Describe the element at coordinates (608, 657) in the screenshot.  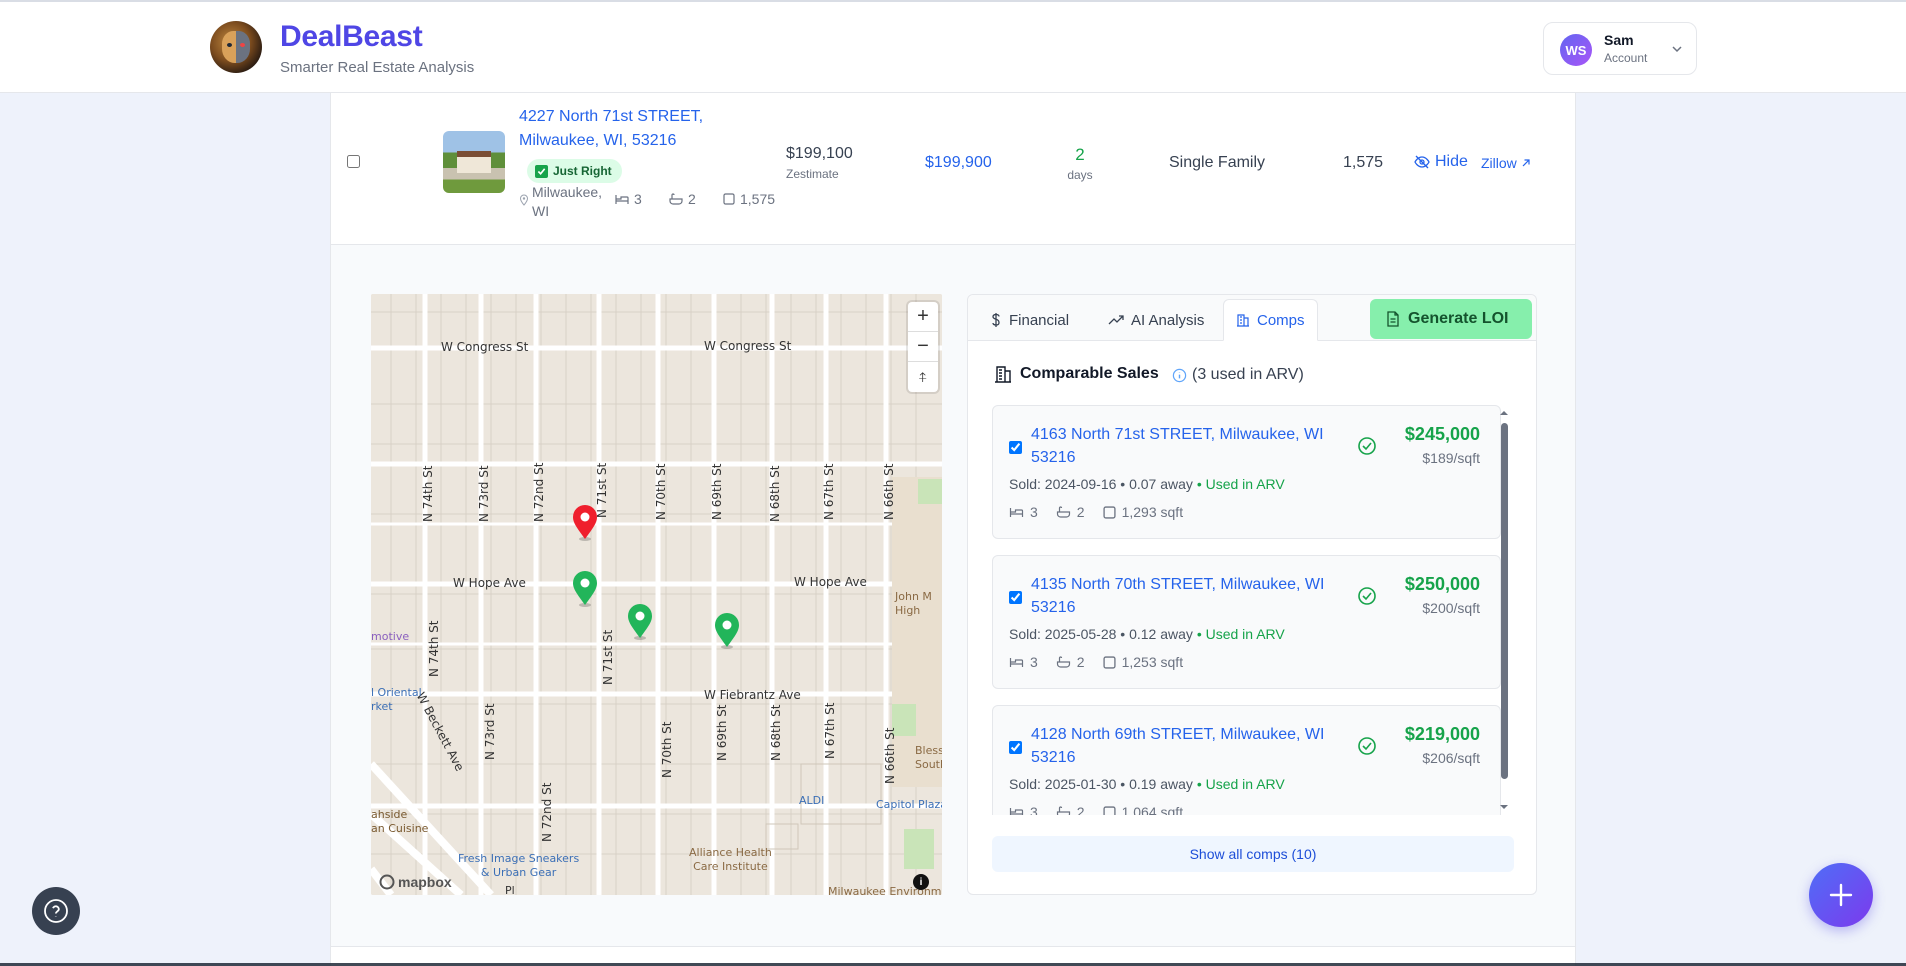
I see `street-label: N 71st St` at that location.